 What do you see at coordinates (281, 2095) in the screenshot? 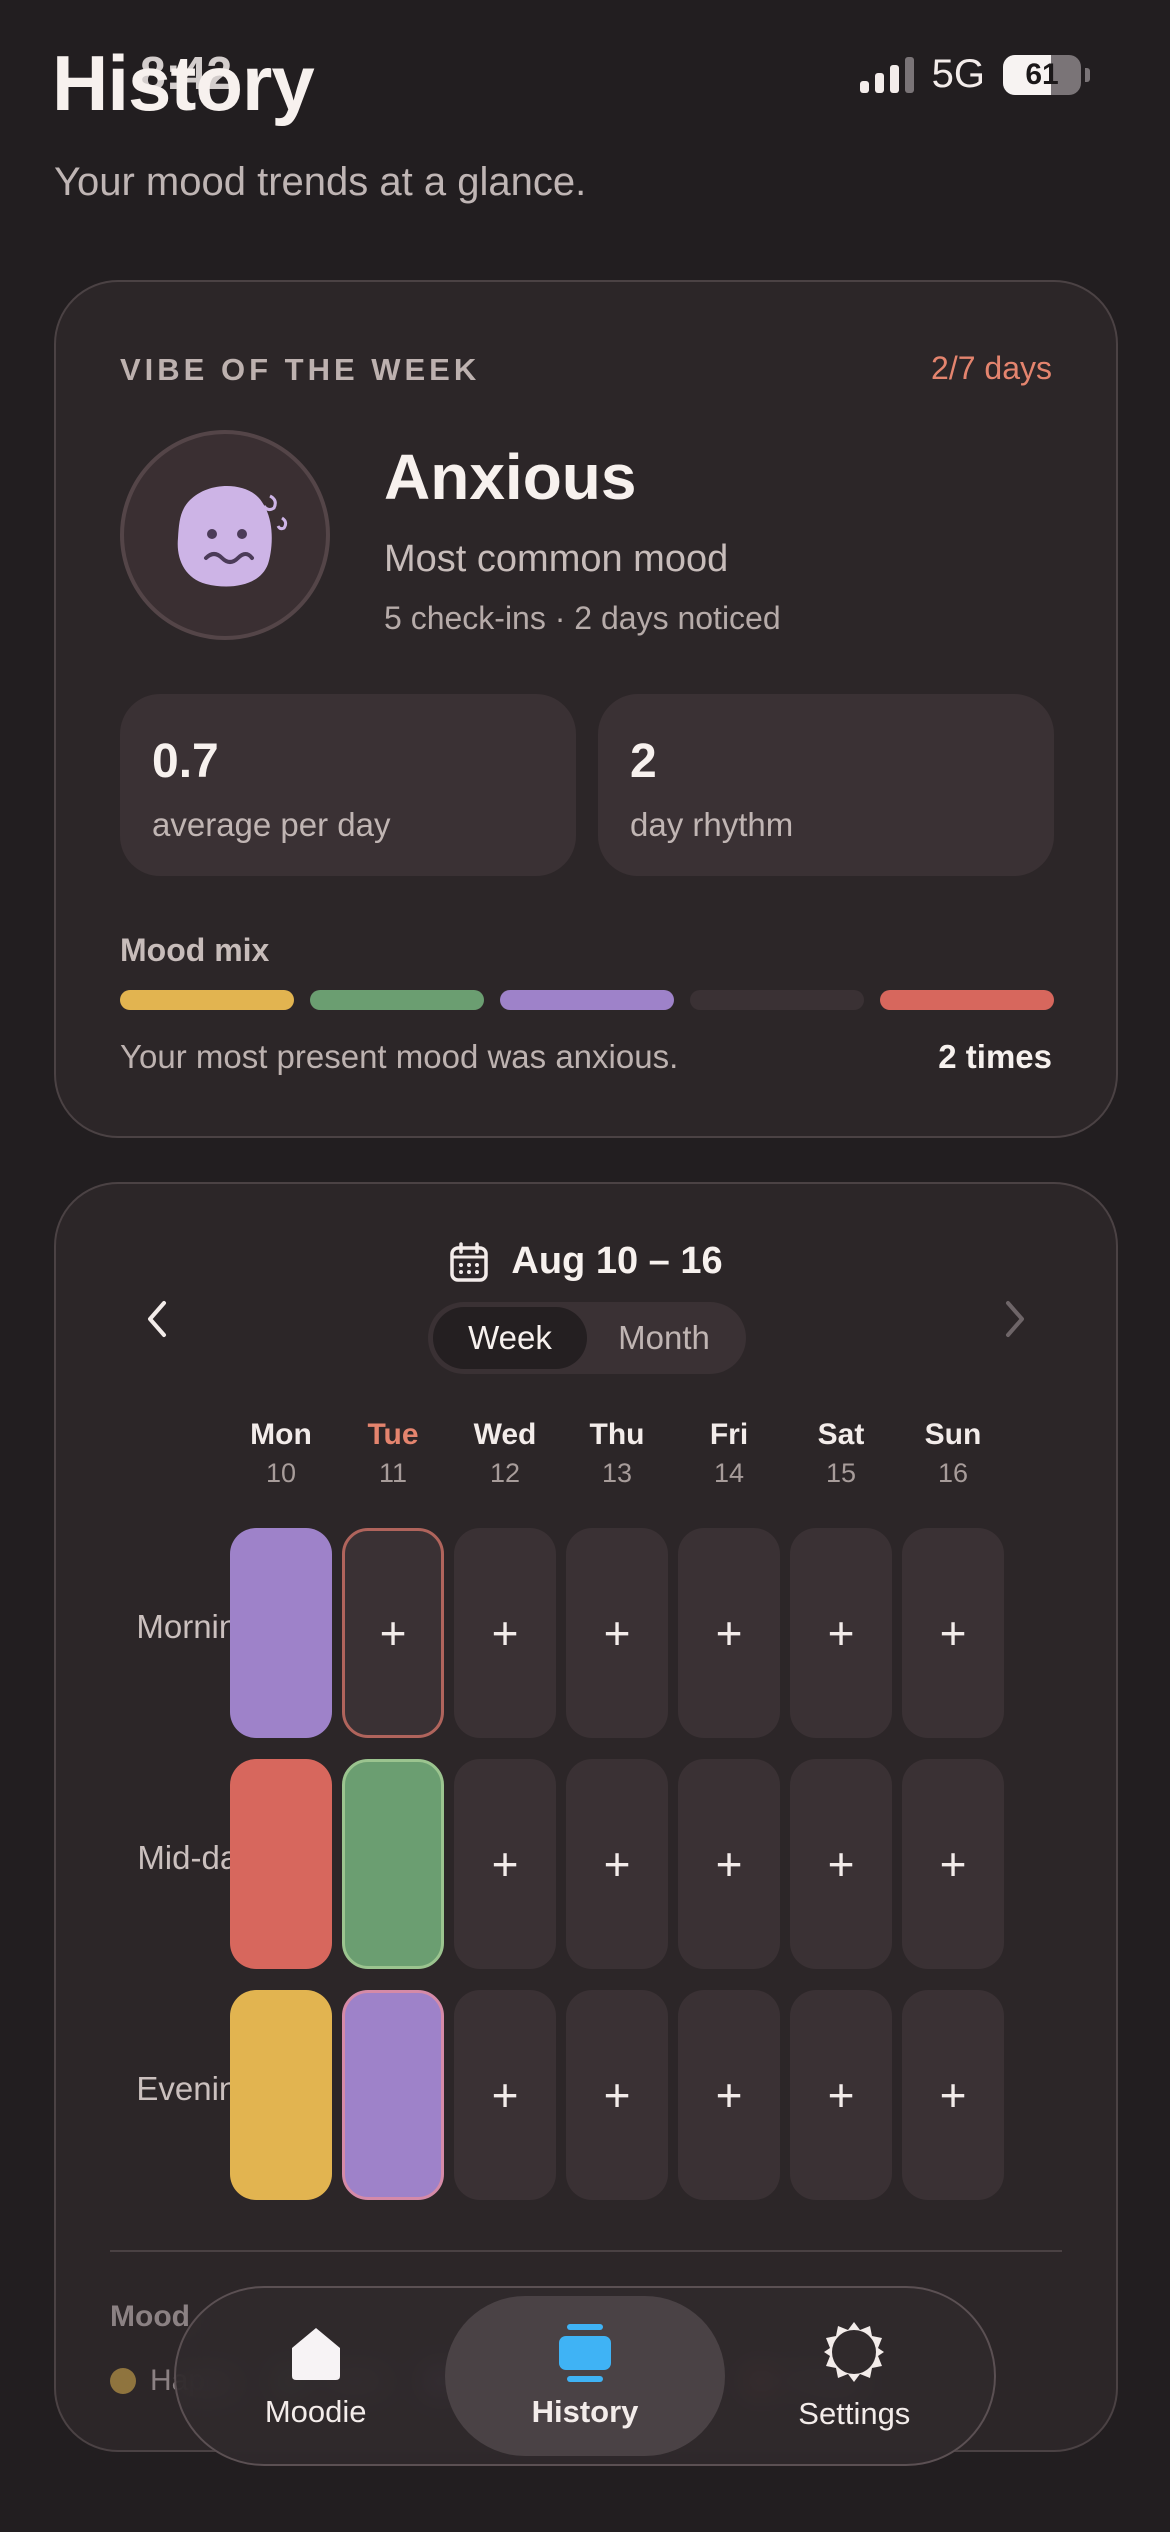
I see `mood-entry-happy` at bounding box center [281, 2095].